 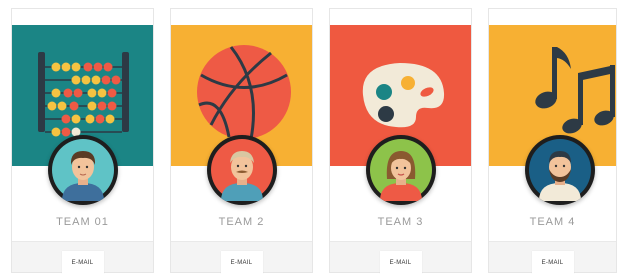 I want to click on team-name: TEAM 01, so click(x=82, y=222).